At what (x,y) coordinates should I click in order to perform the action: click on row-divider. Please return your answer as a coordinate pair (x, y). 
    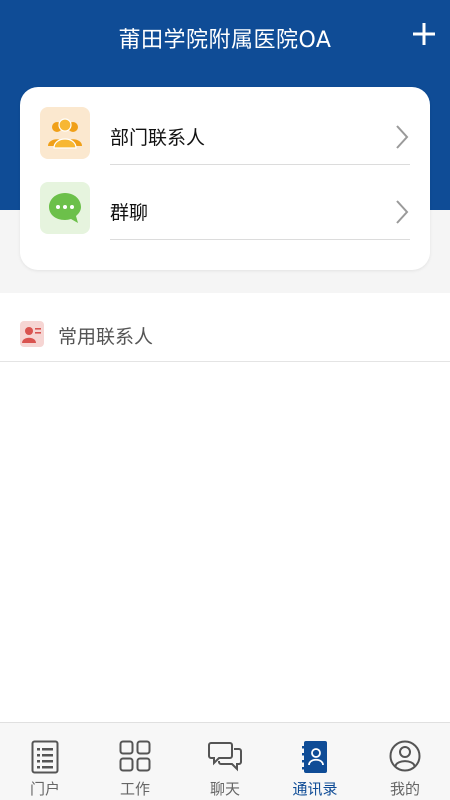
    Looking at the image, I should click on (260, 239).